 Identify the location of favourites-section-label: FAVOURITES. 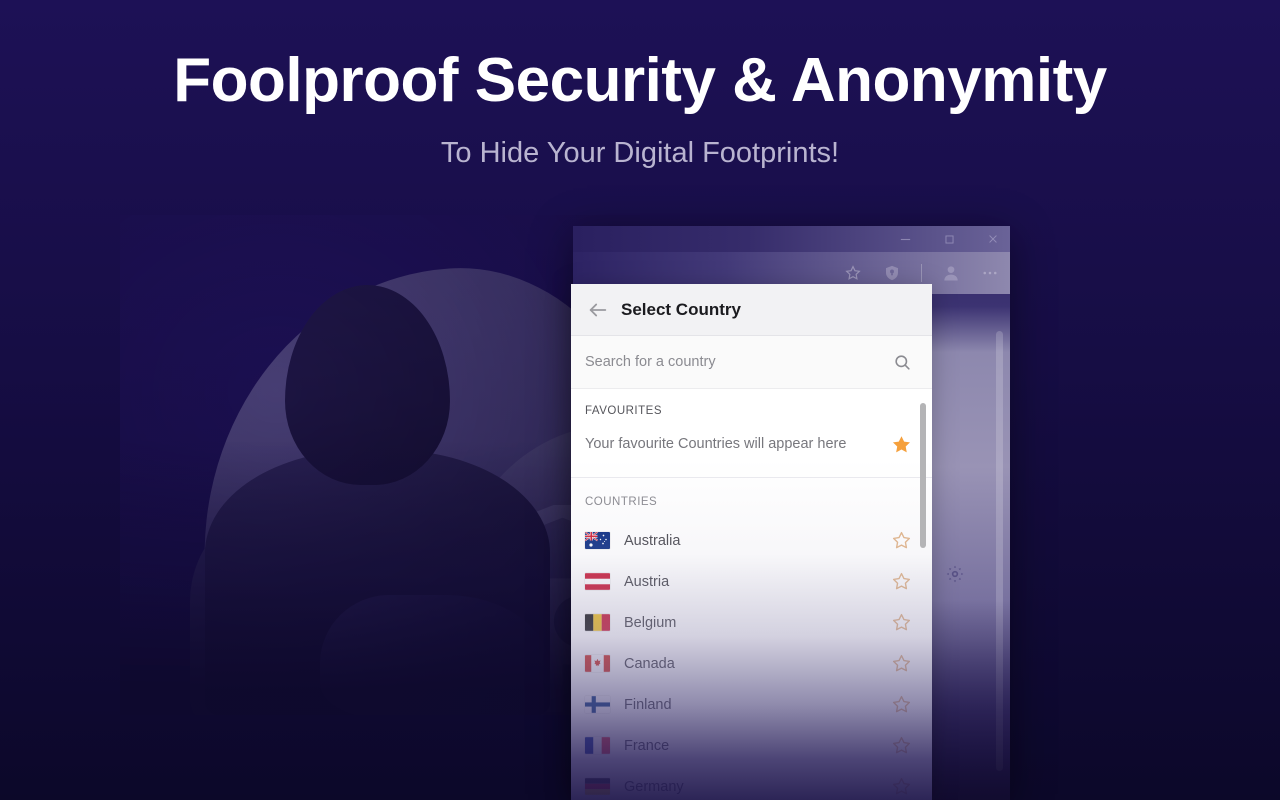
(623, 411).